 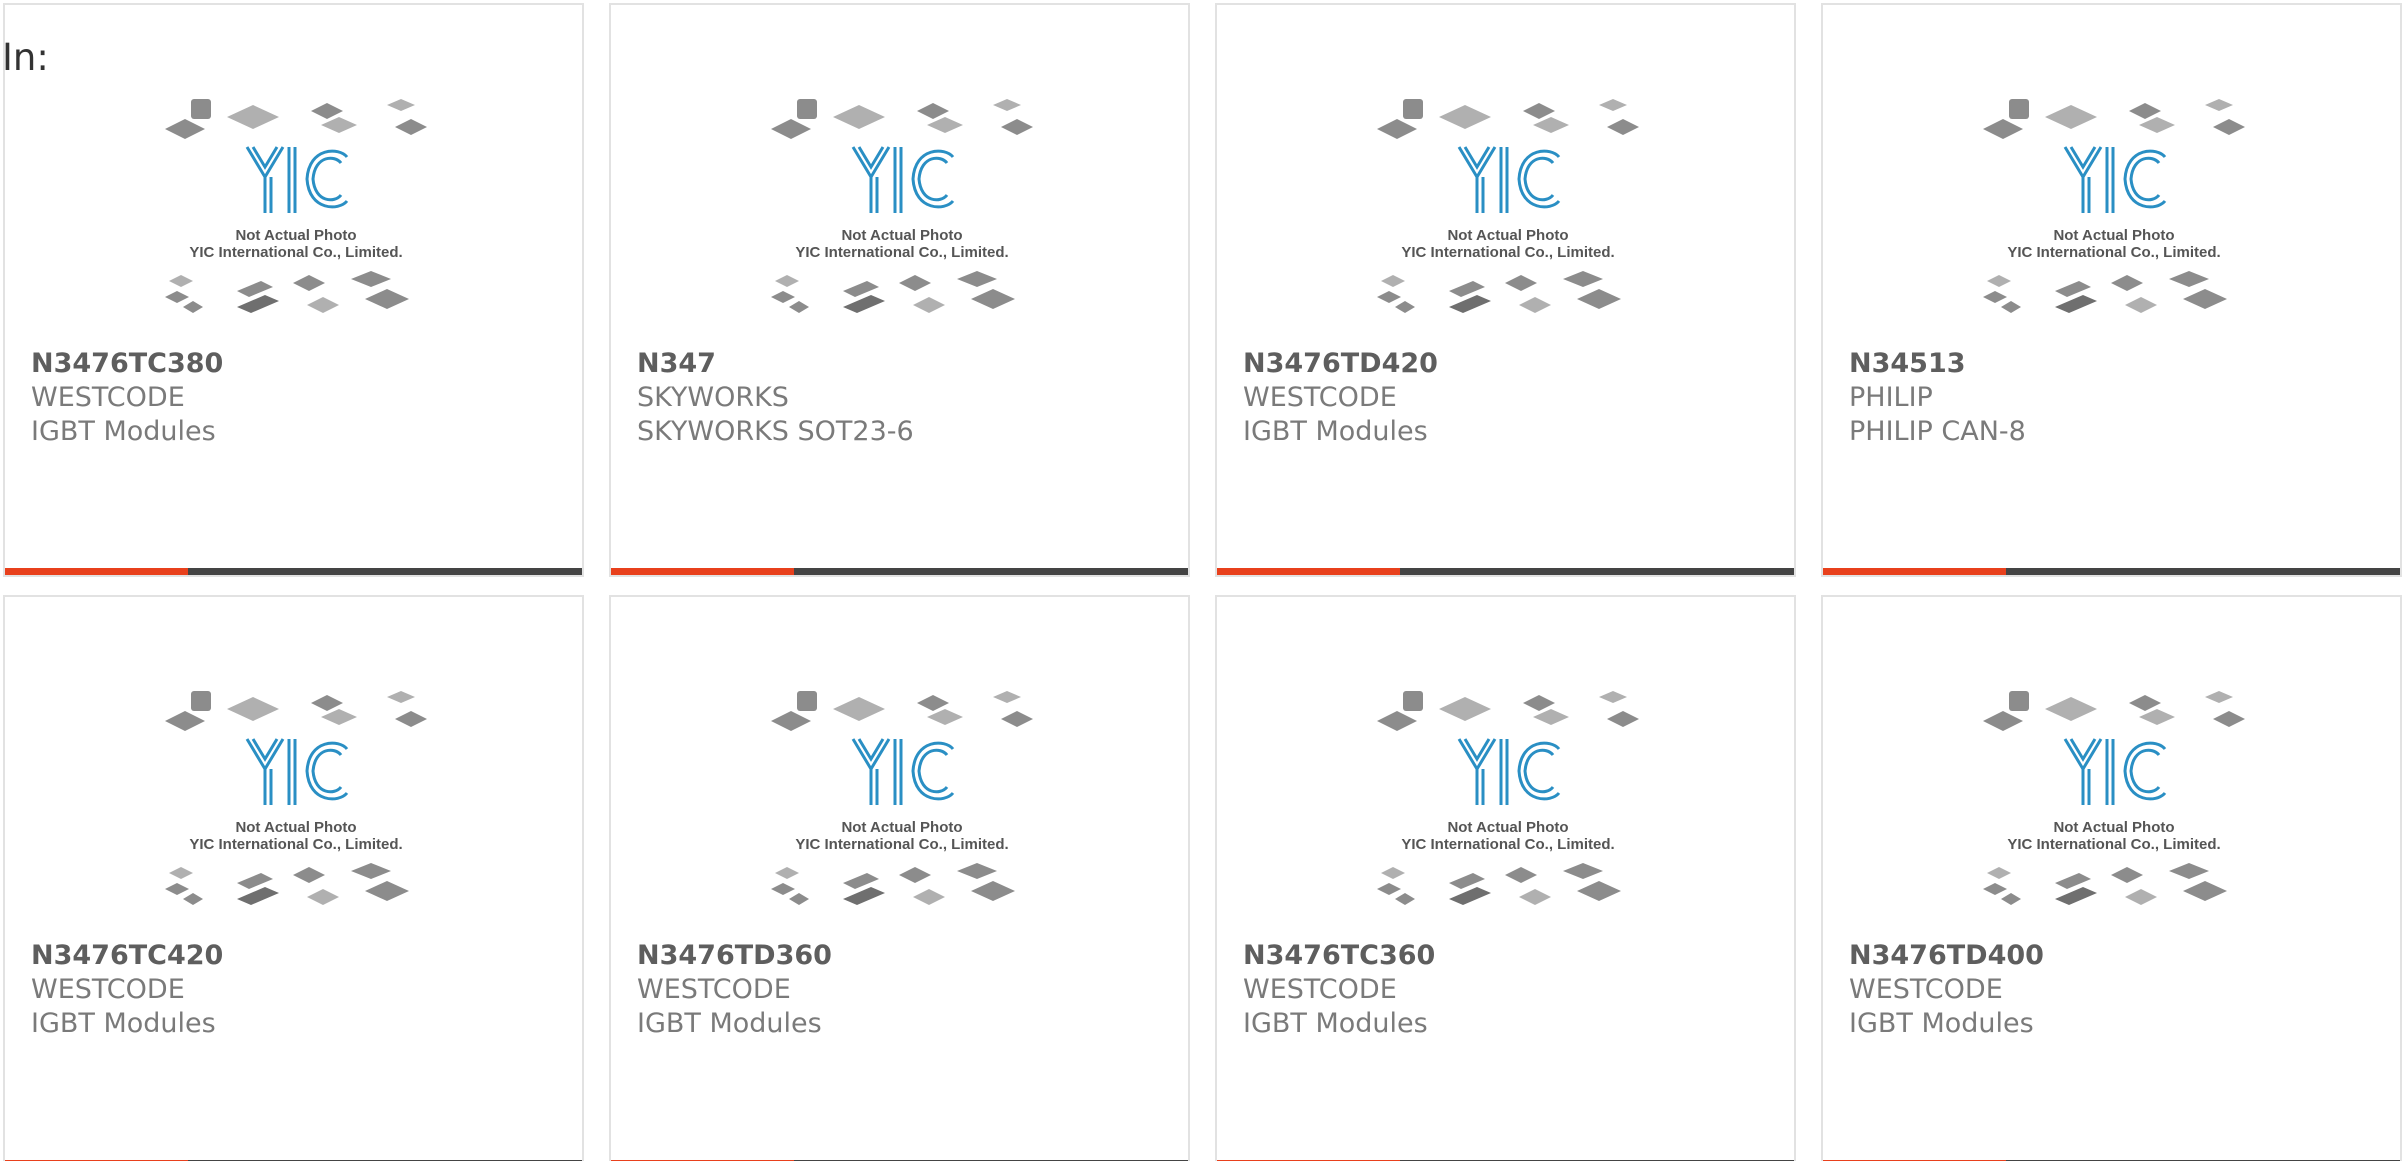 I want to click on product-part-number: N3476TD360, so click(x=907, y=956).